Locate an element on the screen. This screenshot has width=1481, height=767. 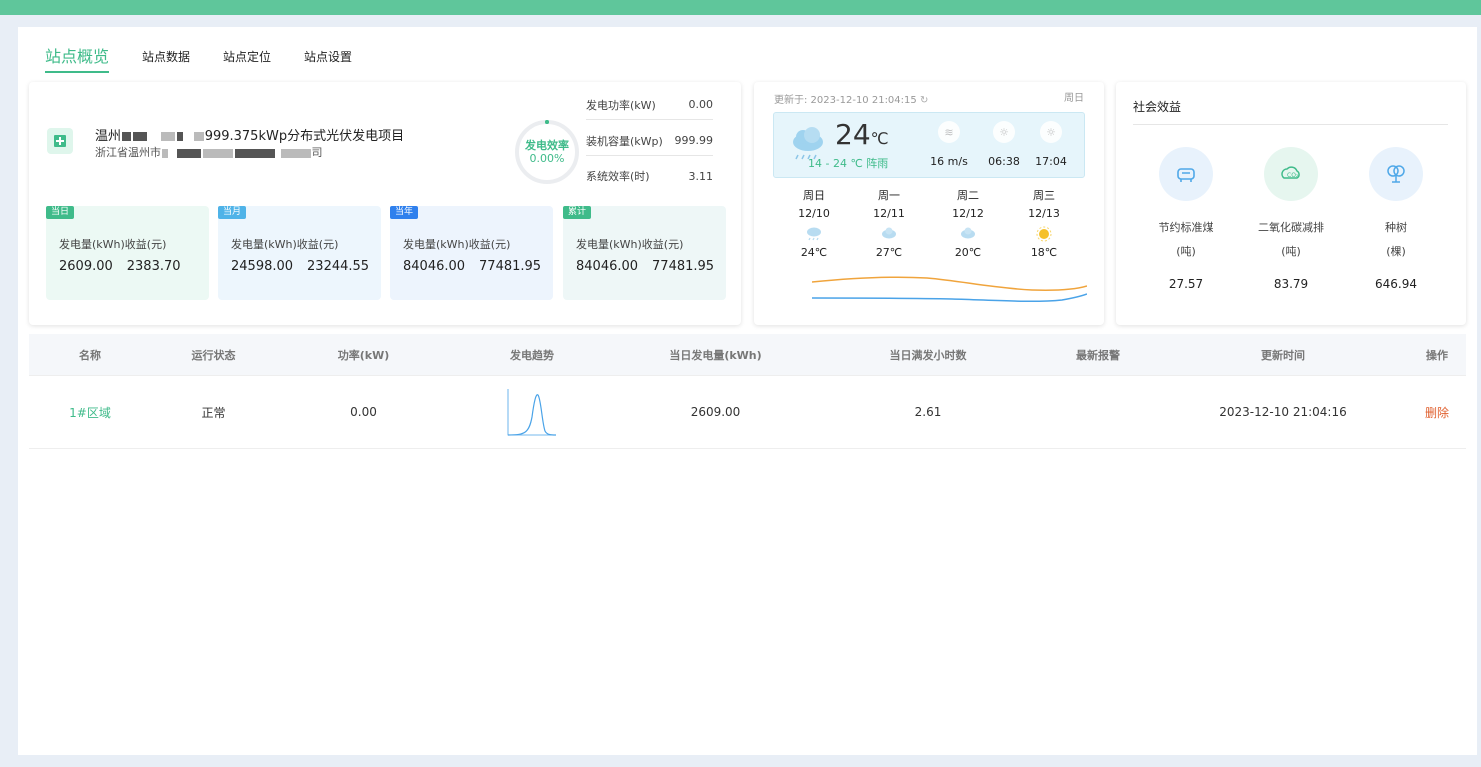
station-tabs: 站点概览 站点数据 站点定位 站点设置 is located at coordinates (198, 57).